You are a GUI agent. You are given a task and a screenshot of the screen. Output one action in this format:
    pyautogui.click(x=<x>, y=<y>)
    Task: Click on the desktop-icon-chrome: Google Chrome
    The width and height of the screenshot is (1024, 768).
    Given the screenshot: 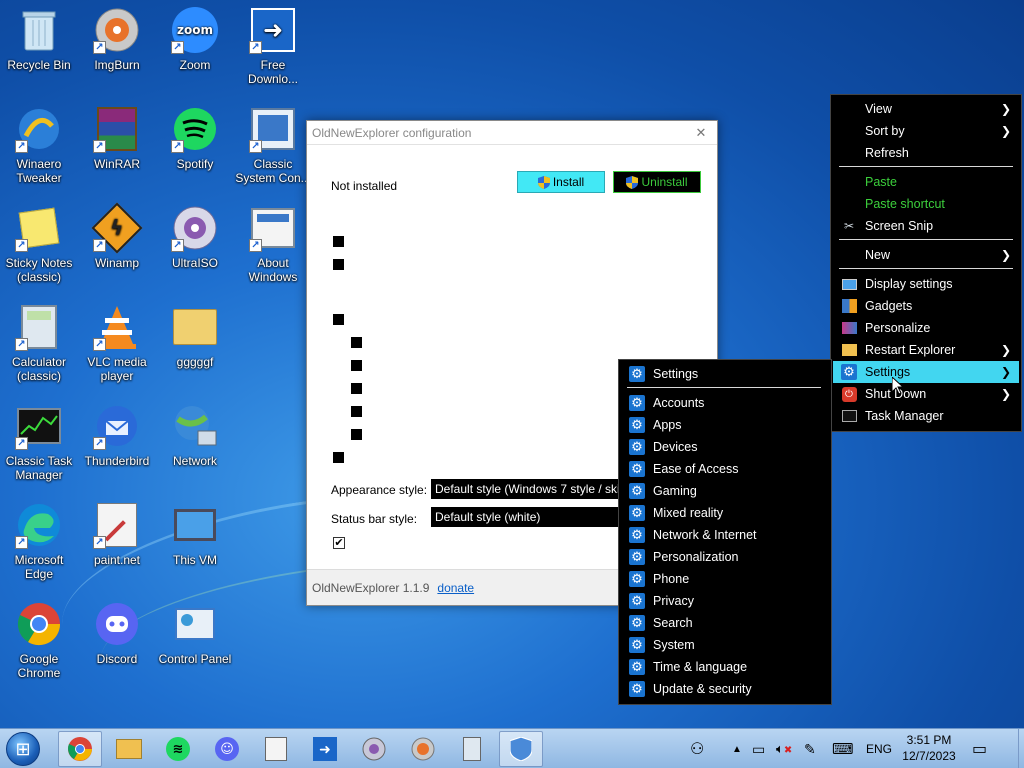 What is the action you would take?
    pyautogui.click(x=39, y=640)
    